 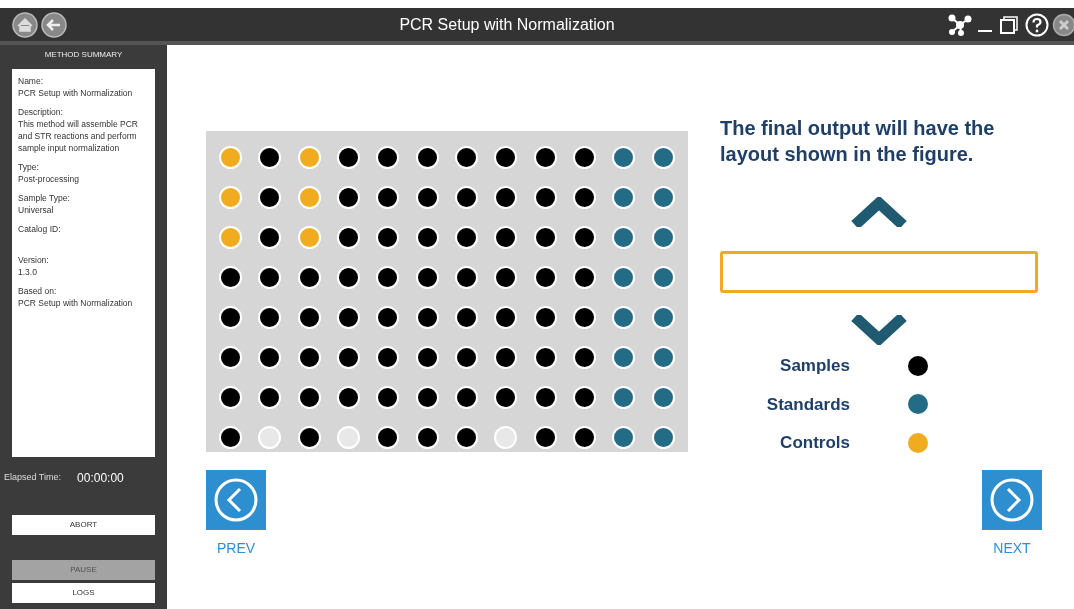 What do you see at coordinates (1009, 24) in the screenshot?
I see `restore-icon` at bounding box center [1009, 24].